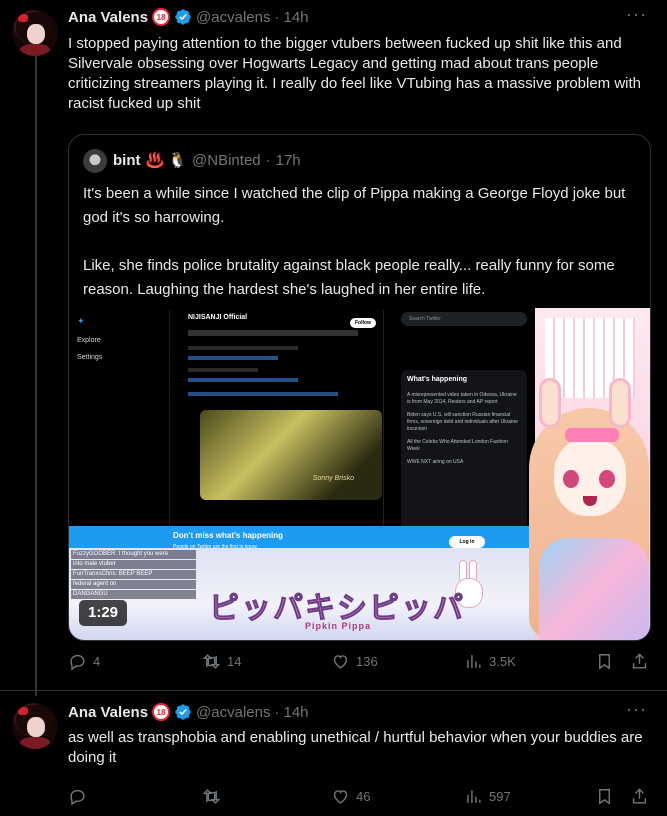  Describe the element at coordinates (363, 796) in the screenshot. I see `like-count: 46` at that location.